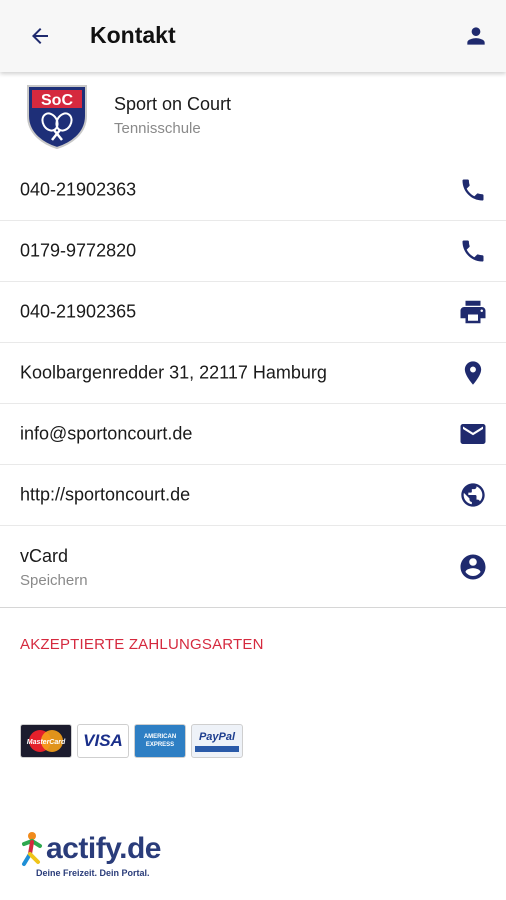 This screenshot has height=900, width=506. What do you see at coordinates (131, 741) in the screenshot?
I see `payment-methods: MasterCard VISA AMERICAN EXPRESS PayPal` at bounding box center [131, 741].